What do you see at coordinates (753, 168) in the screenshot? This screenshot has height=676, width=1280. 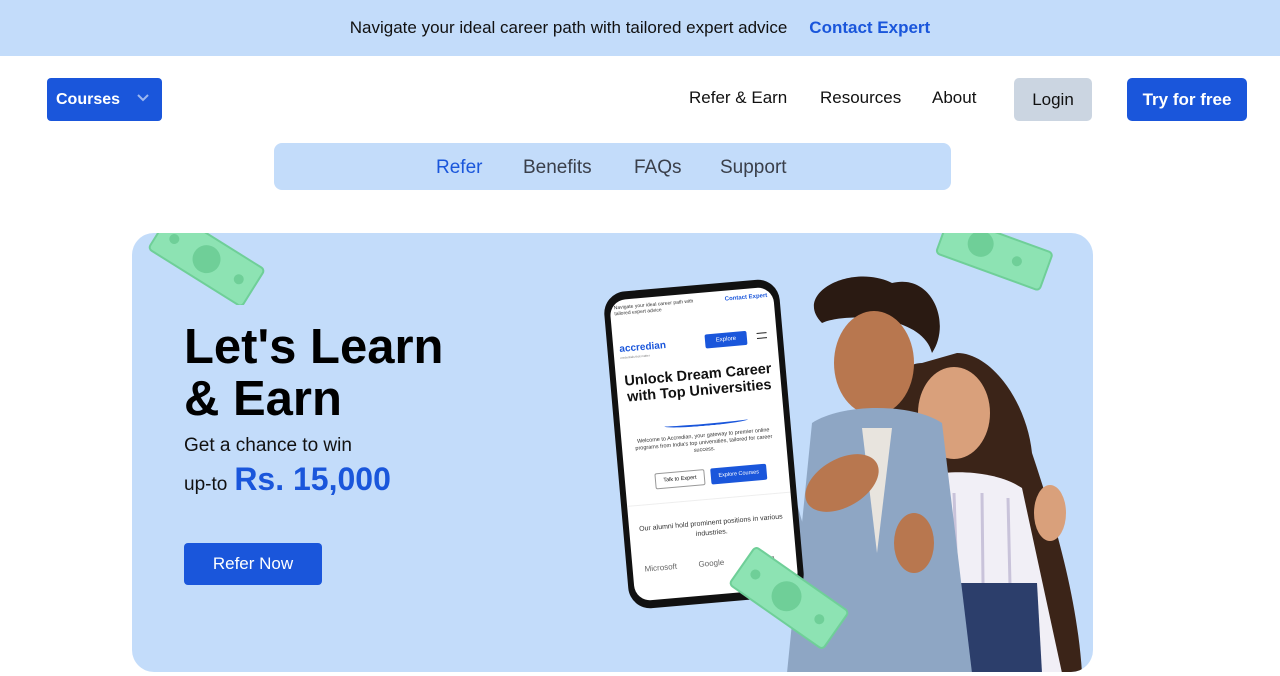 I see `tab-support: Support` at bounding box center [753, 168].